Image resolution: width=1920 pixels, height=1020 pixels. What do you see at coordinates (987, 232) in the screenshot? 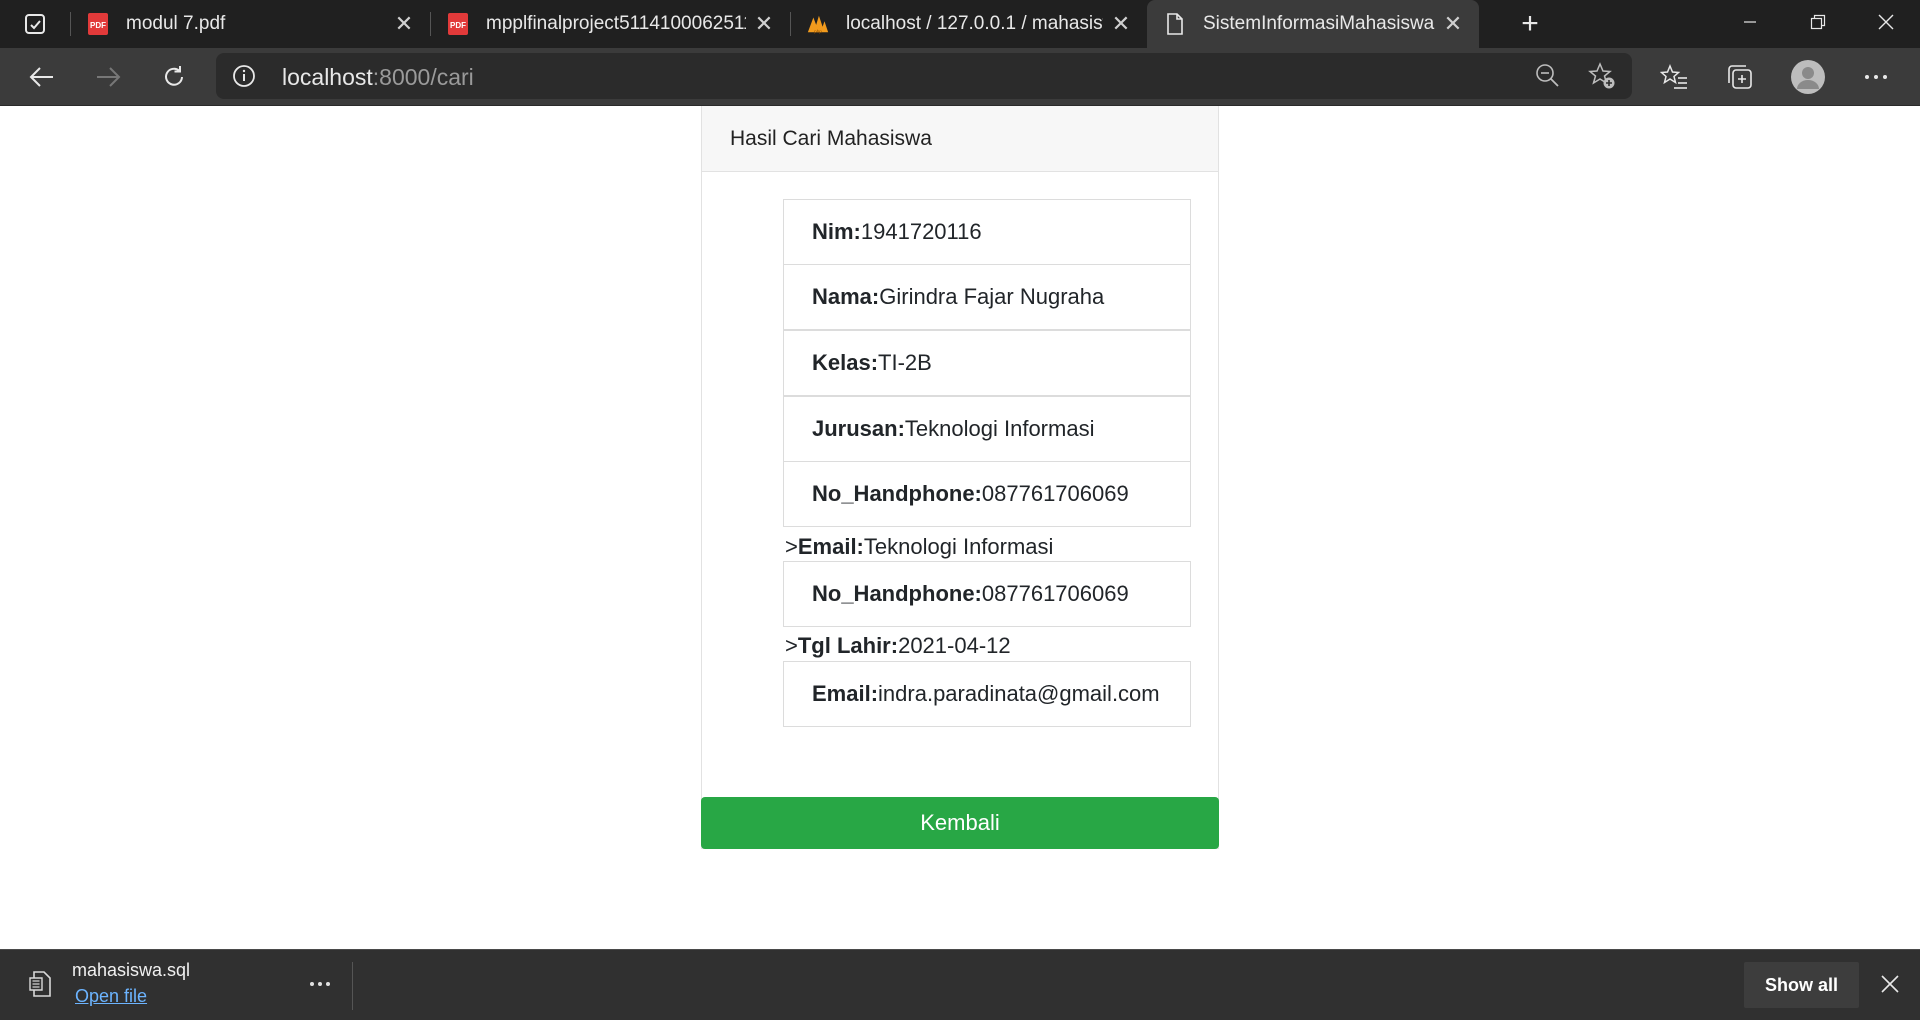
I see `list-item-nim: Nim: 1941720116` at bounding box center [987, 232].